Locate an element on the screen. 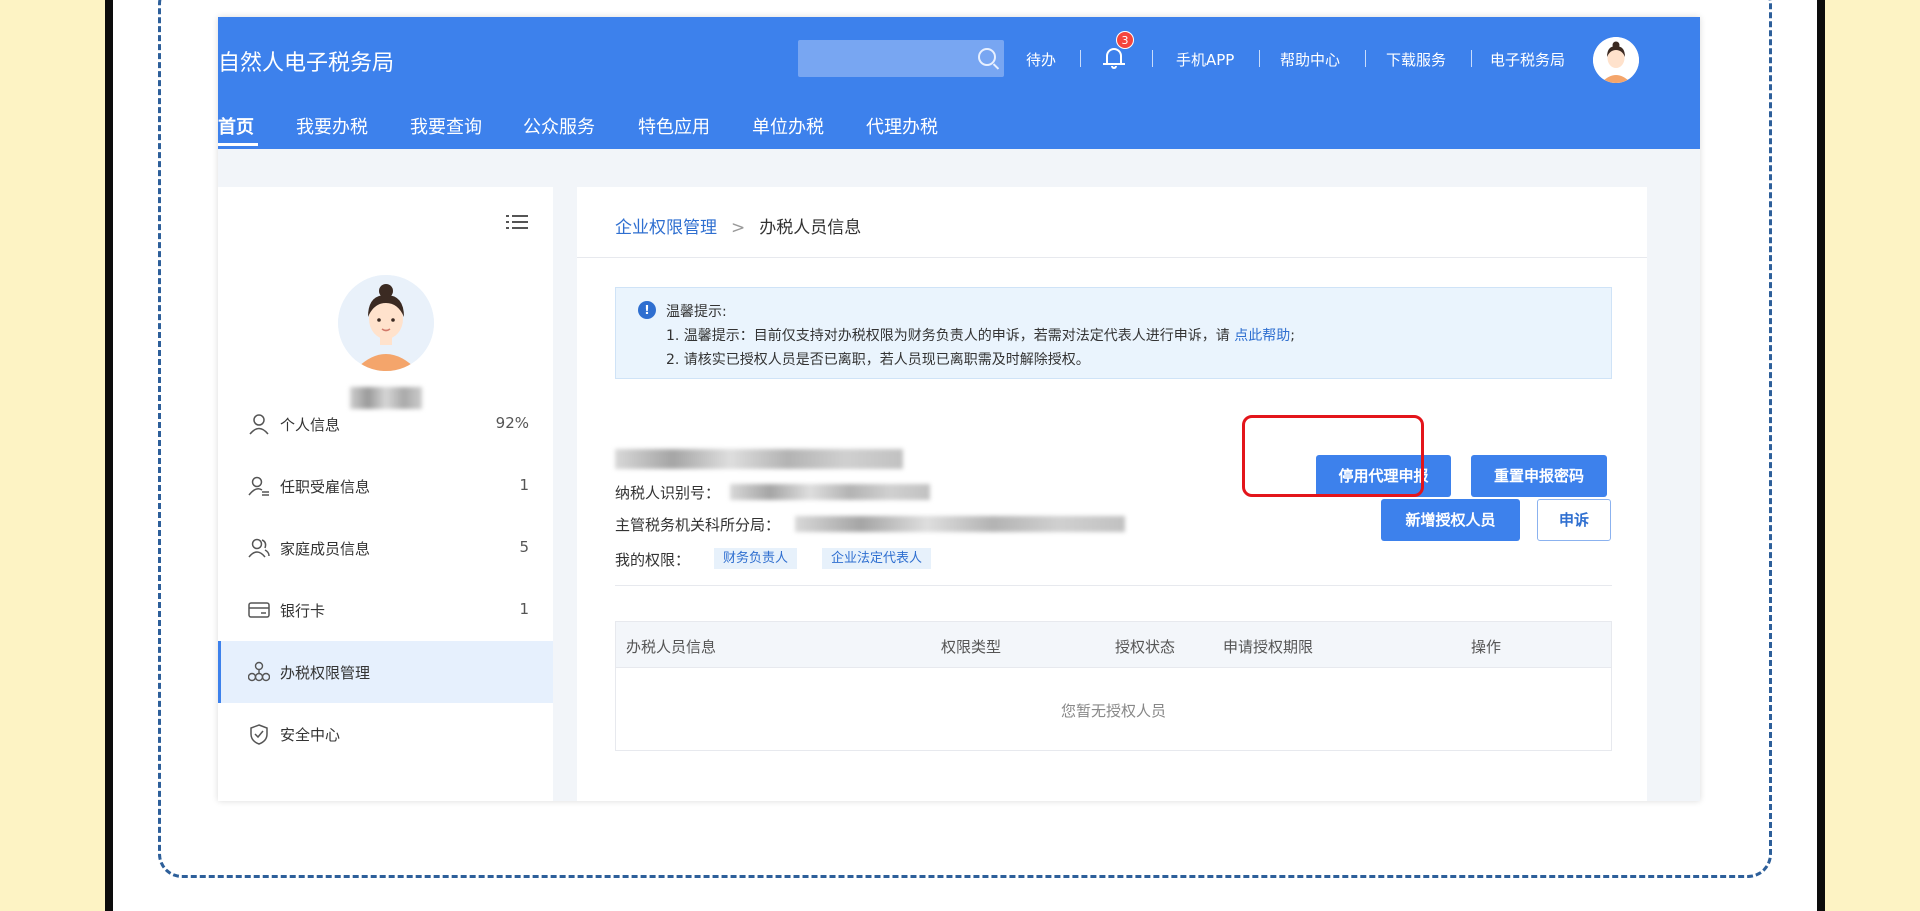  redacted-tax-authority is located at coordinates (960, 524).